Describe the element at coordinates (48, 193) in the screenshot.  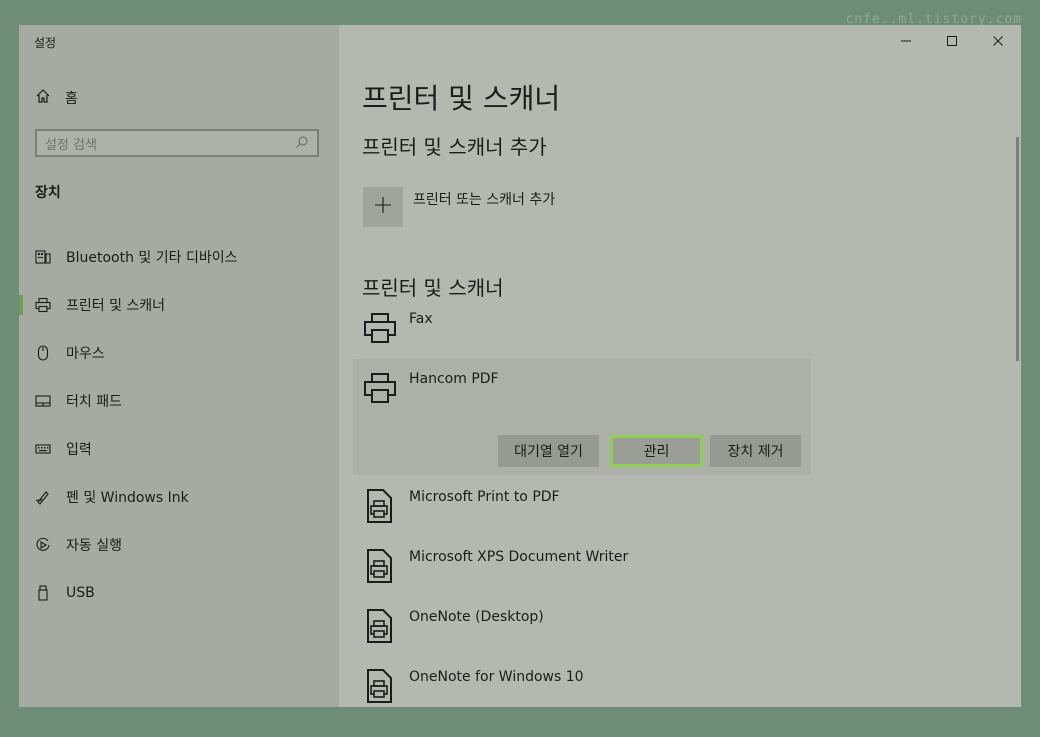
I see `sidebar-section-title: 장치` at that location.